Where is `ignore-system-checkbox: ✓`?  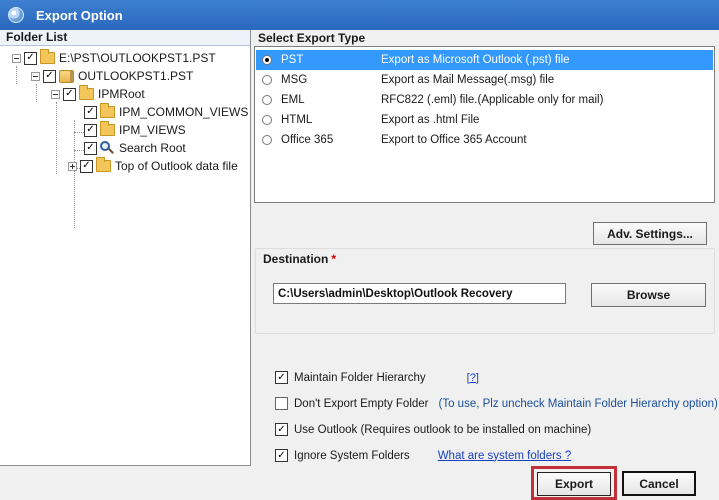 ignore-system-checkbox: ✓ is located at coordinates (281, 455).